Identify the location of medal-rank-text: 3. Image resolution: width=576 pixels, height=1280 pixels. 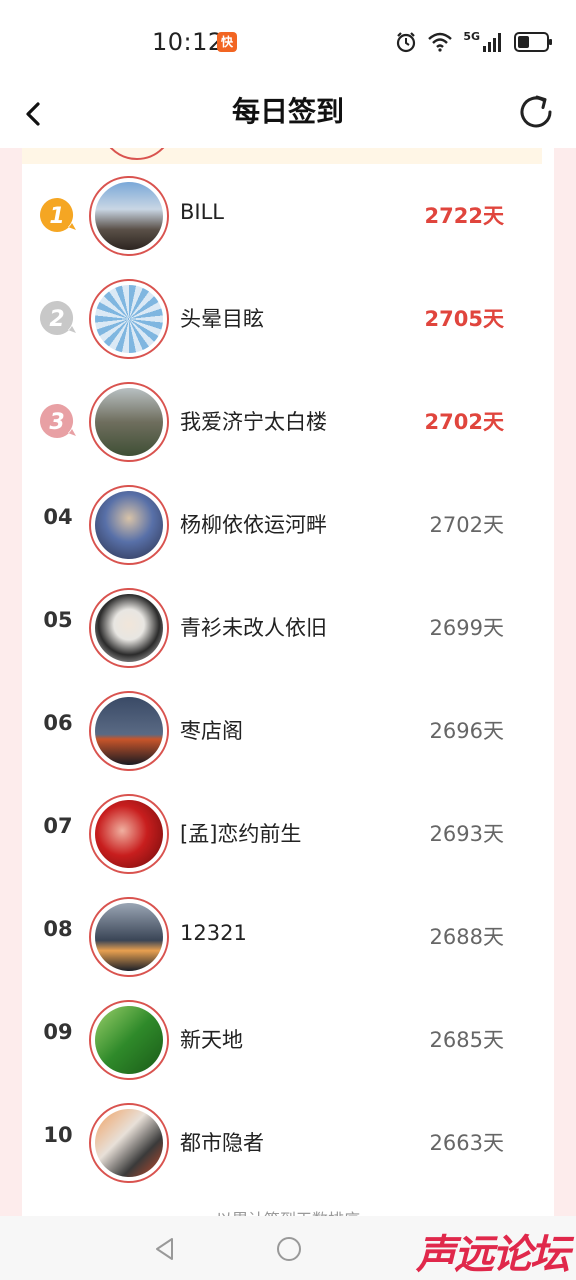
(56, 422).